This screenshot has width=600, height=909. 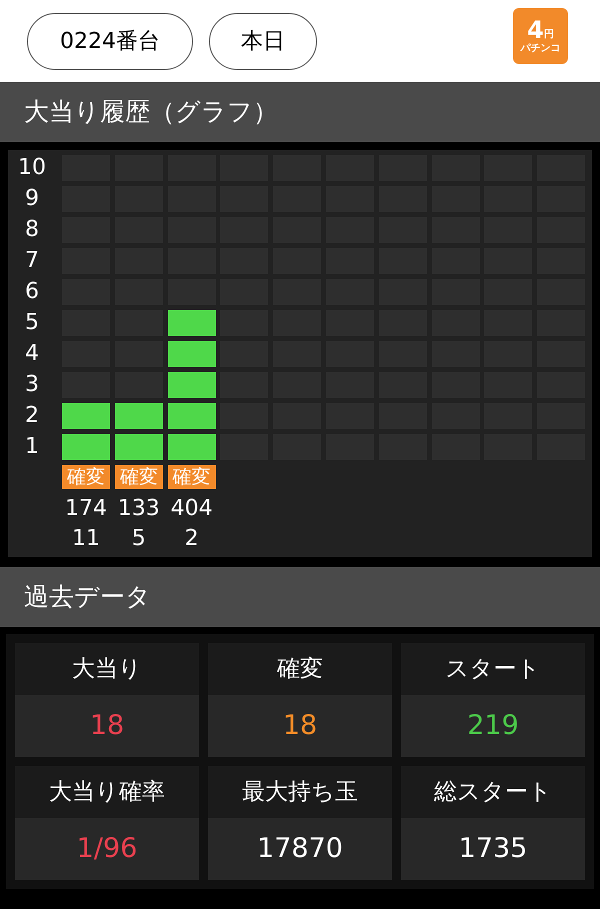 What do you see at coordinates (110, 41) in the screenshot?
I see `filter-button: 0224番台` at bounding box center [110, 41].